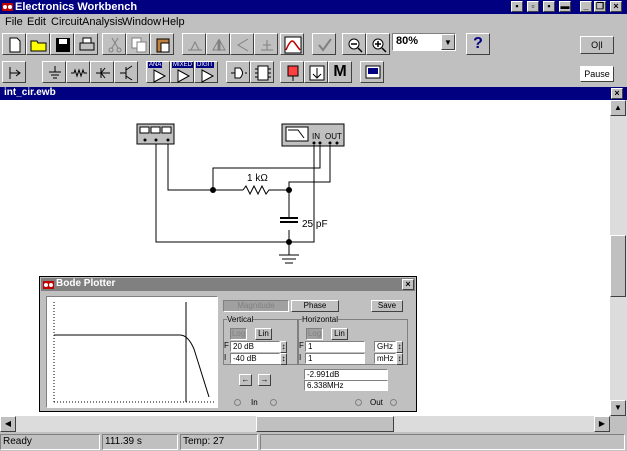 This screenshot has width=627, height=451. Describe the element at coordinates (549, 6) in the screenshot. I see `tray-icon-3: ▪` at that location.